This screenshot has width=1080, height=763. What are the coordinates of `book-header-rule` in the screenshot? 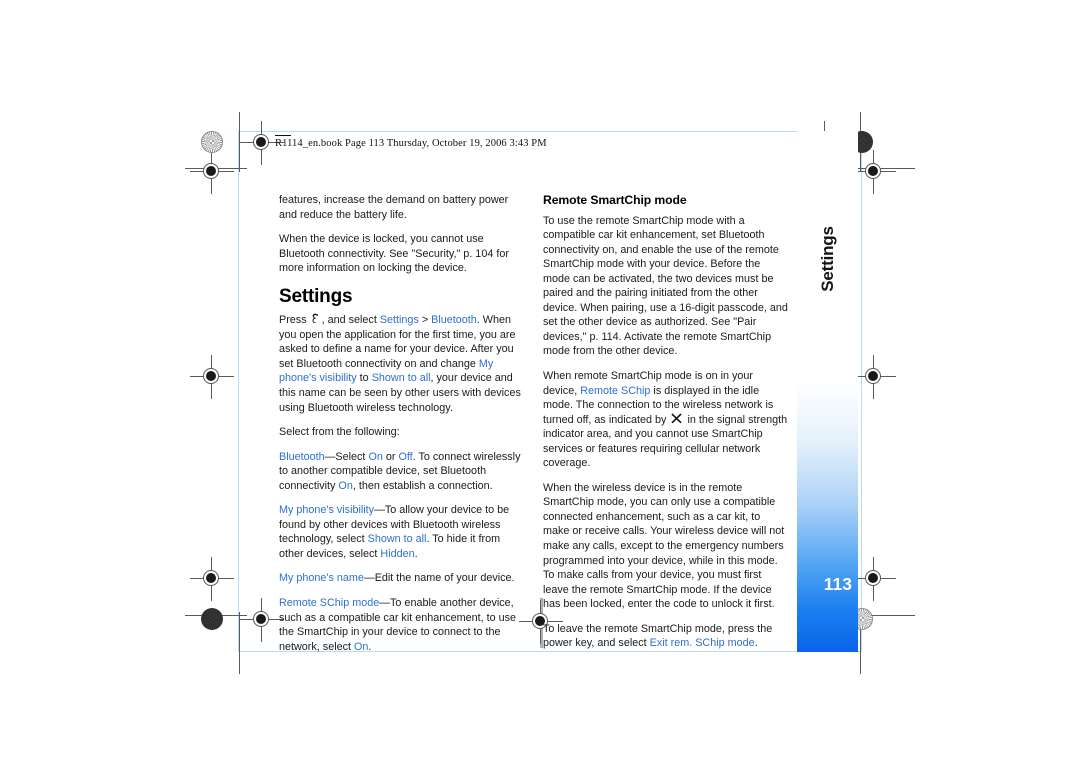 It's located at (283, 135).